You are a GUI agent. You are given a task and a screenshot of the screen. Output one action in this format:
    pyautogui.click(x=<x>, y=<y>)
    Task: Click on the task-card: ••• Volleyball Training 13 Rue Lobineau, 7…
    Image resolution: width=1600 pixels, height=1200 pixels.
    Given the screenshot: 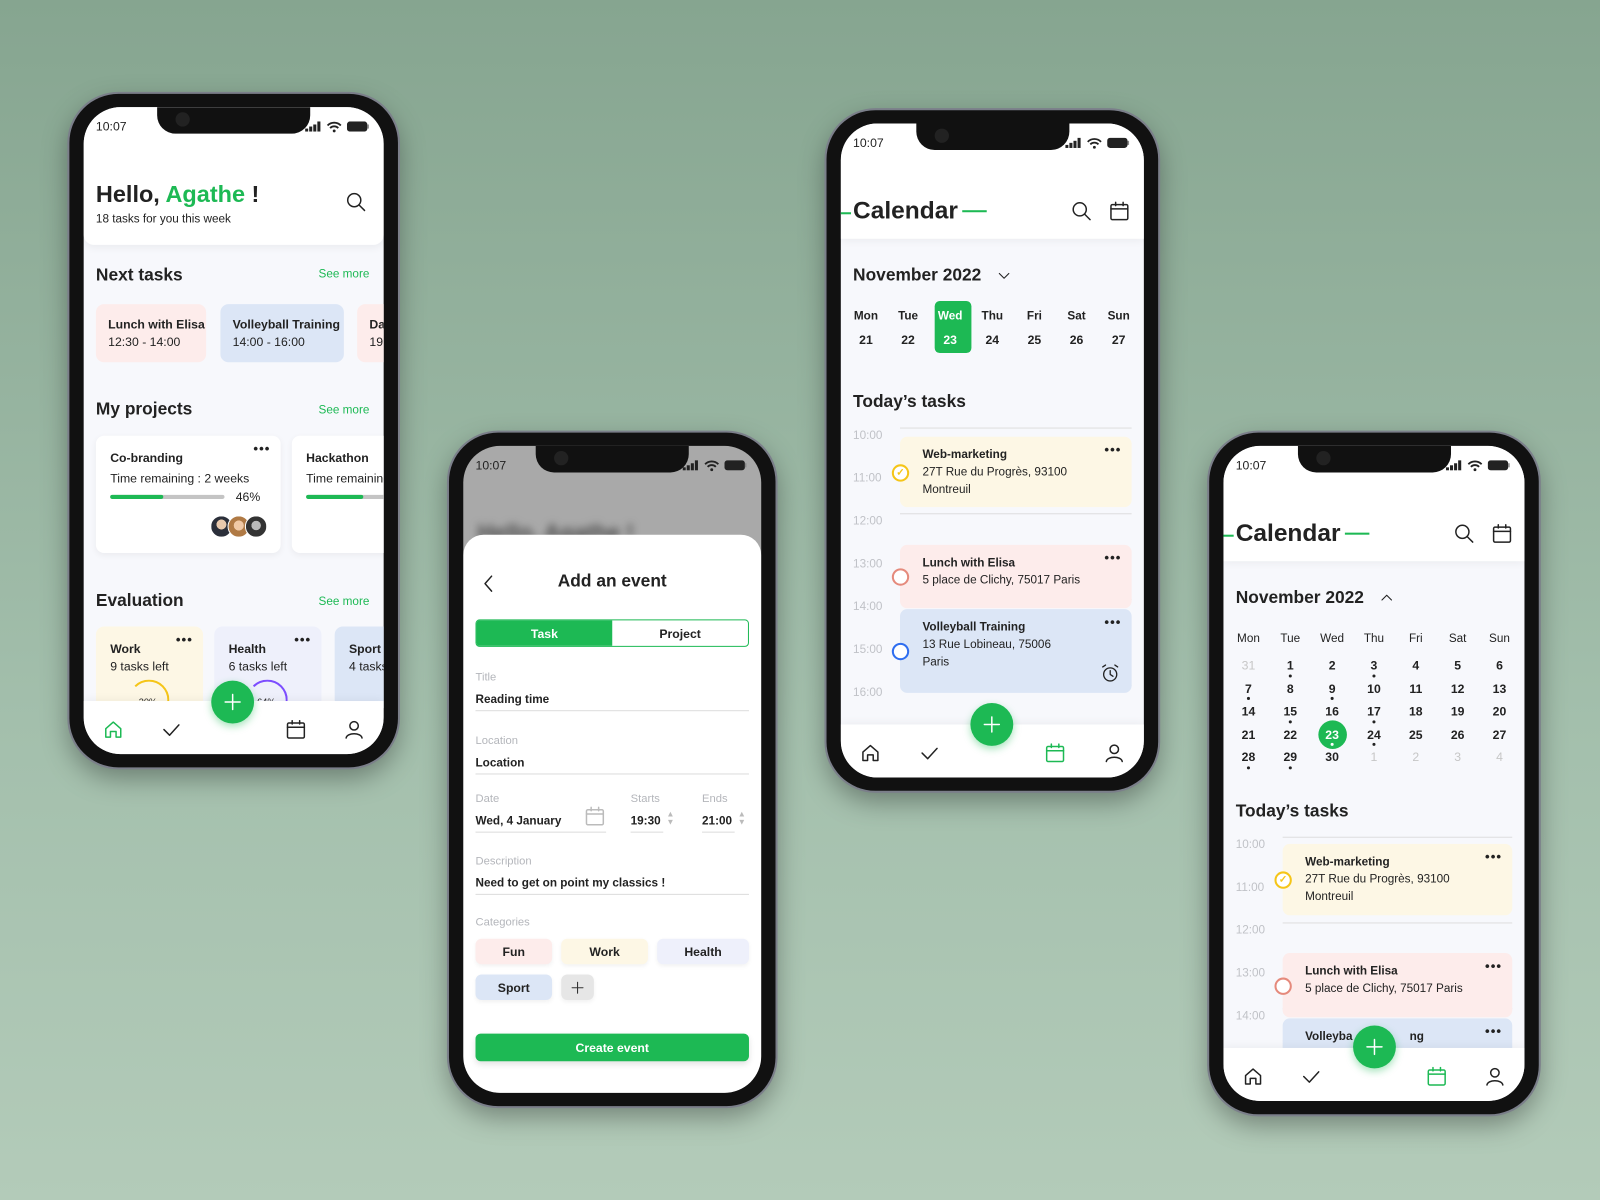 What is the action you would take?
    pyautogui.click(x=1015, y=651)
    